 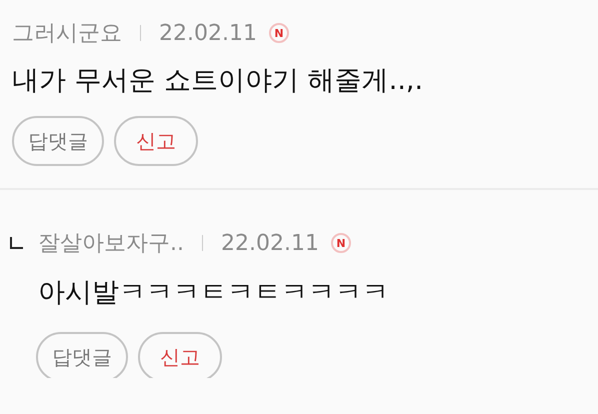 What do you see at coordinates (214, 293) in the screenshot?
I see `comment-text: 아시발ㅋㅋㅋㅌㅋㅌㅋㅋㅋㅋ` at bounding box center [214, 293].